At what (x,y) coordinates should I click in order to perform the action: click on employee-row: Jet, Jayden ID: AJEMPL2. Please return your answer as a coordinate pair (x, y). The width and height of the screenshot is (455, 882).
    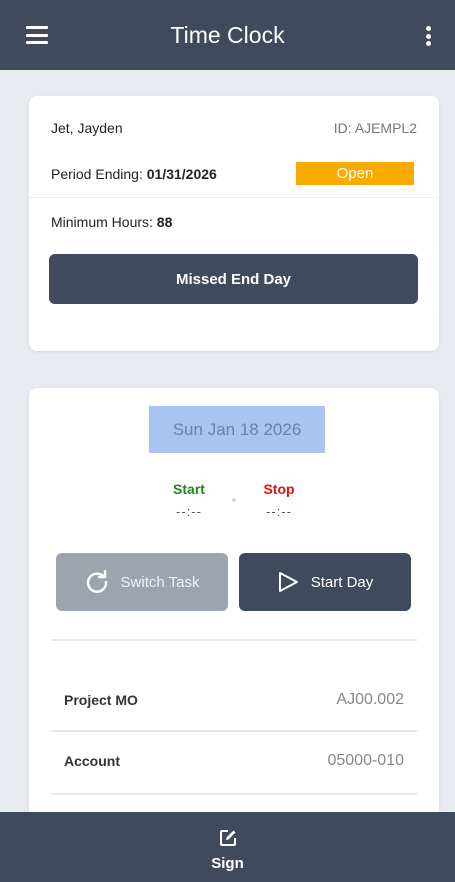
    Looking at the image, I should click on (234, 128).